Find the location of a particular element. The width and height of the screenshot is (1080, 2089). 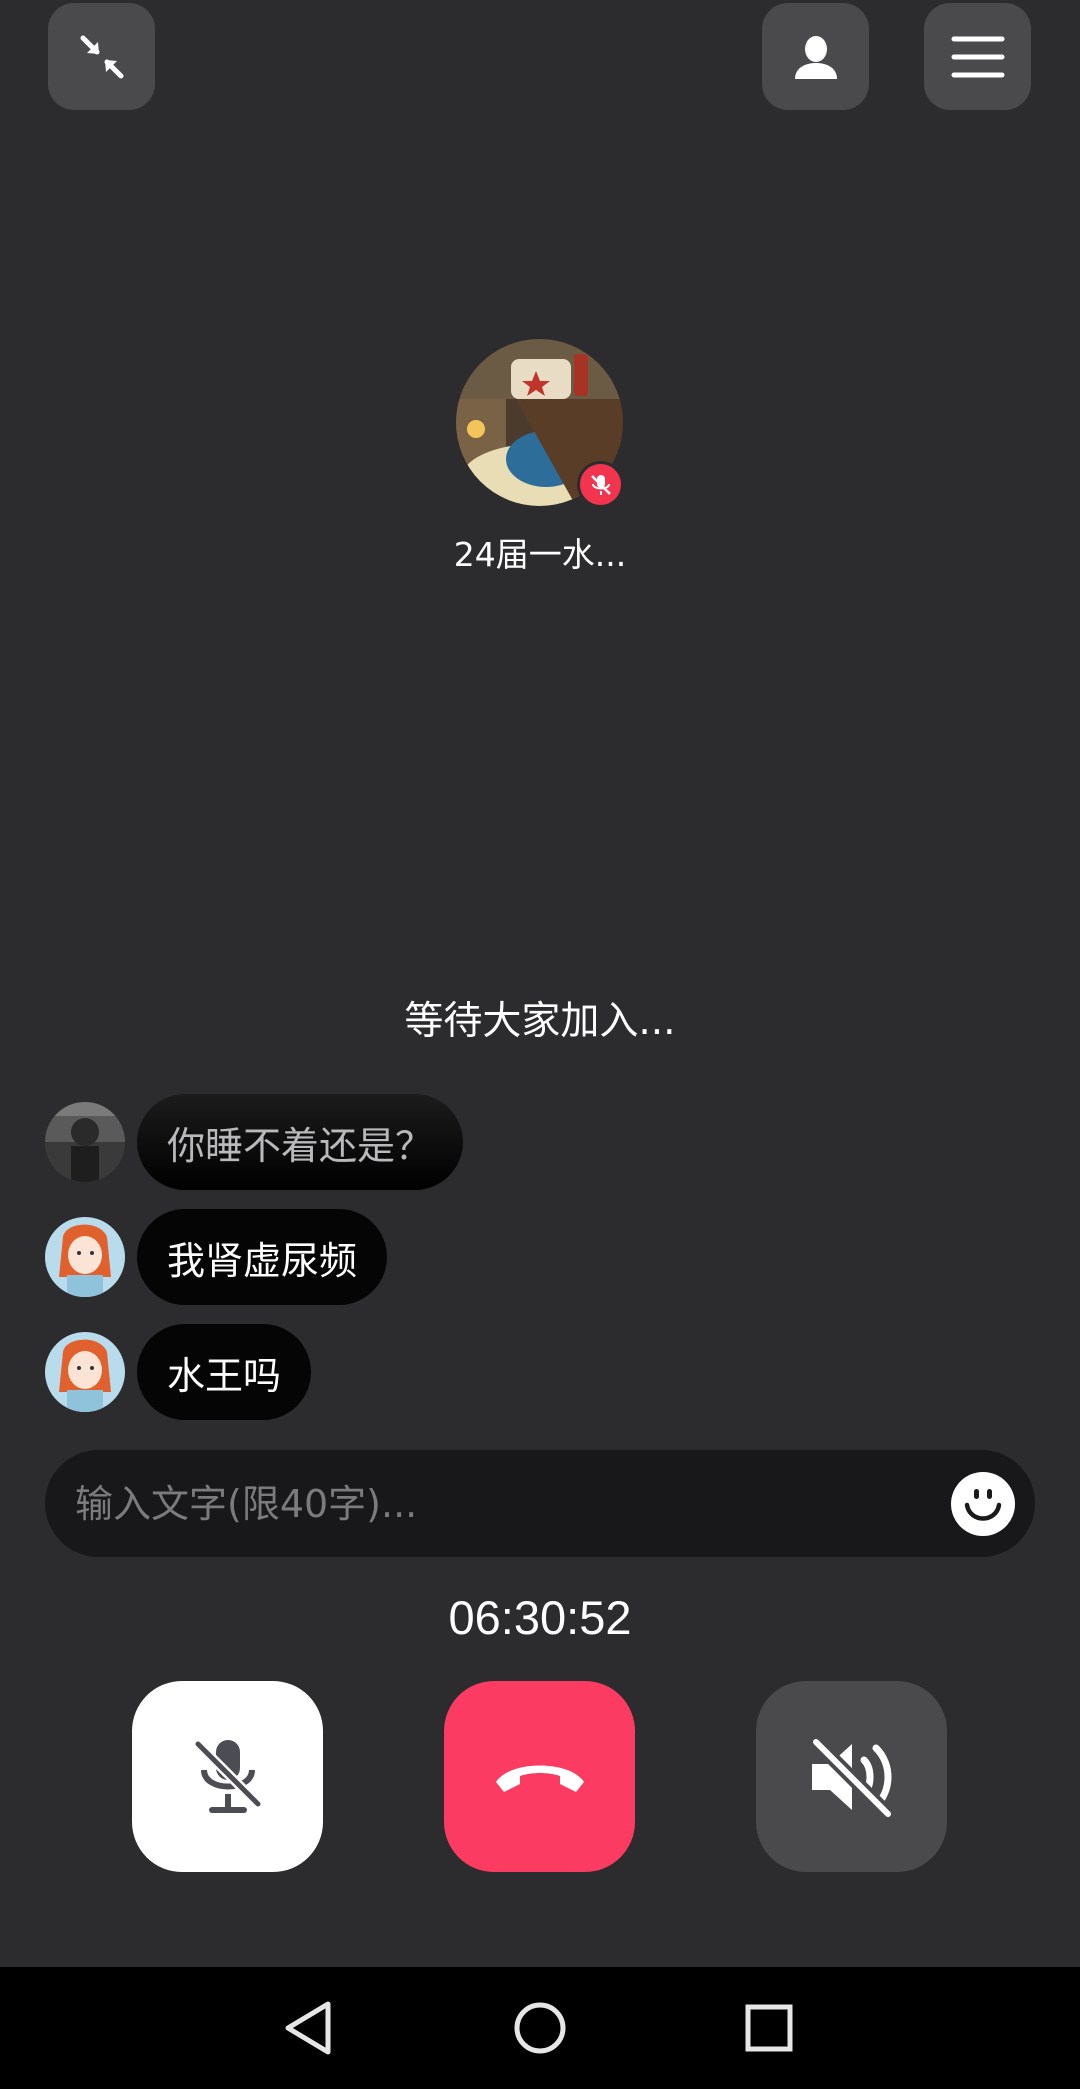

minimize-button is located at coordinates (101, 56).